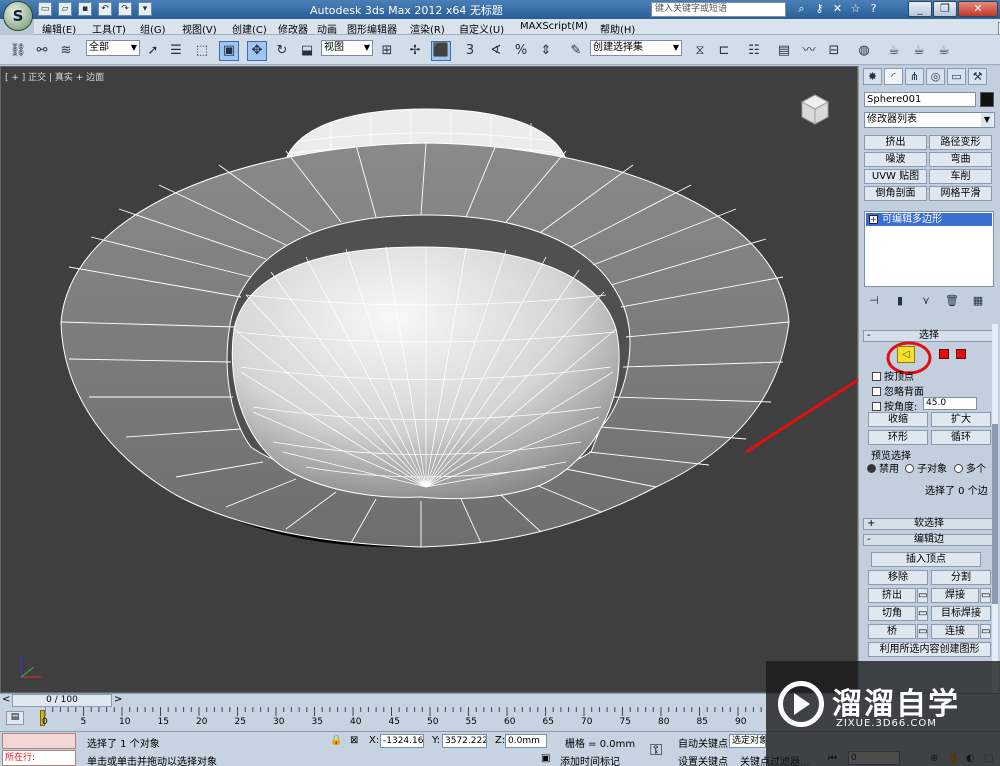  What do you see at coordinates (6, 699) in the screenshot?
I see `prev-frame-icon: <` at bounding box center [6, 699].